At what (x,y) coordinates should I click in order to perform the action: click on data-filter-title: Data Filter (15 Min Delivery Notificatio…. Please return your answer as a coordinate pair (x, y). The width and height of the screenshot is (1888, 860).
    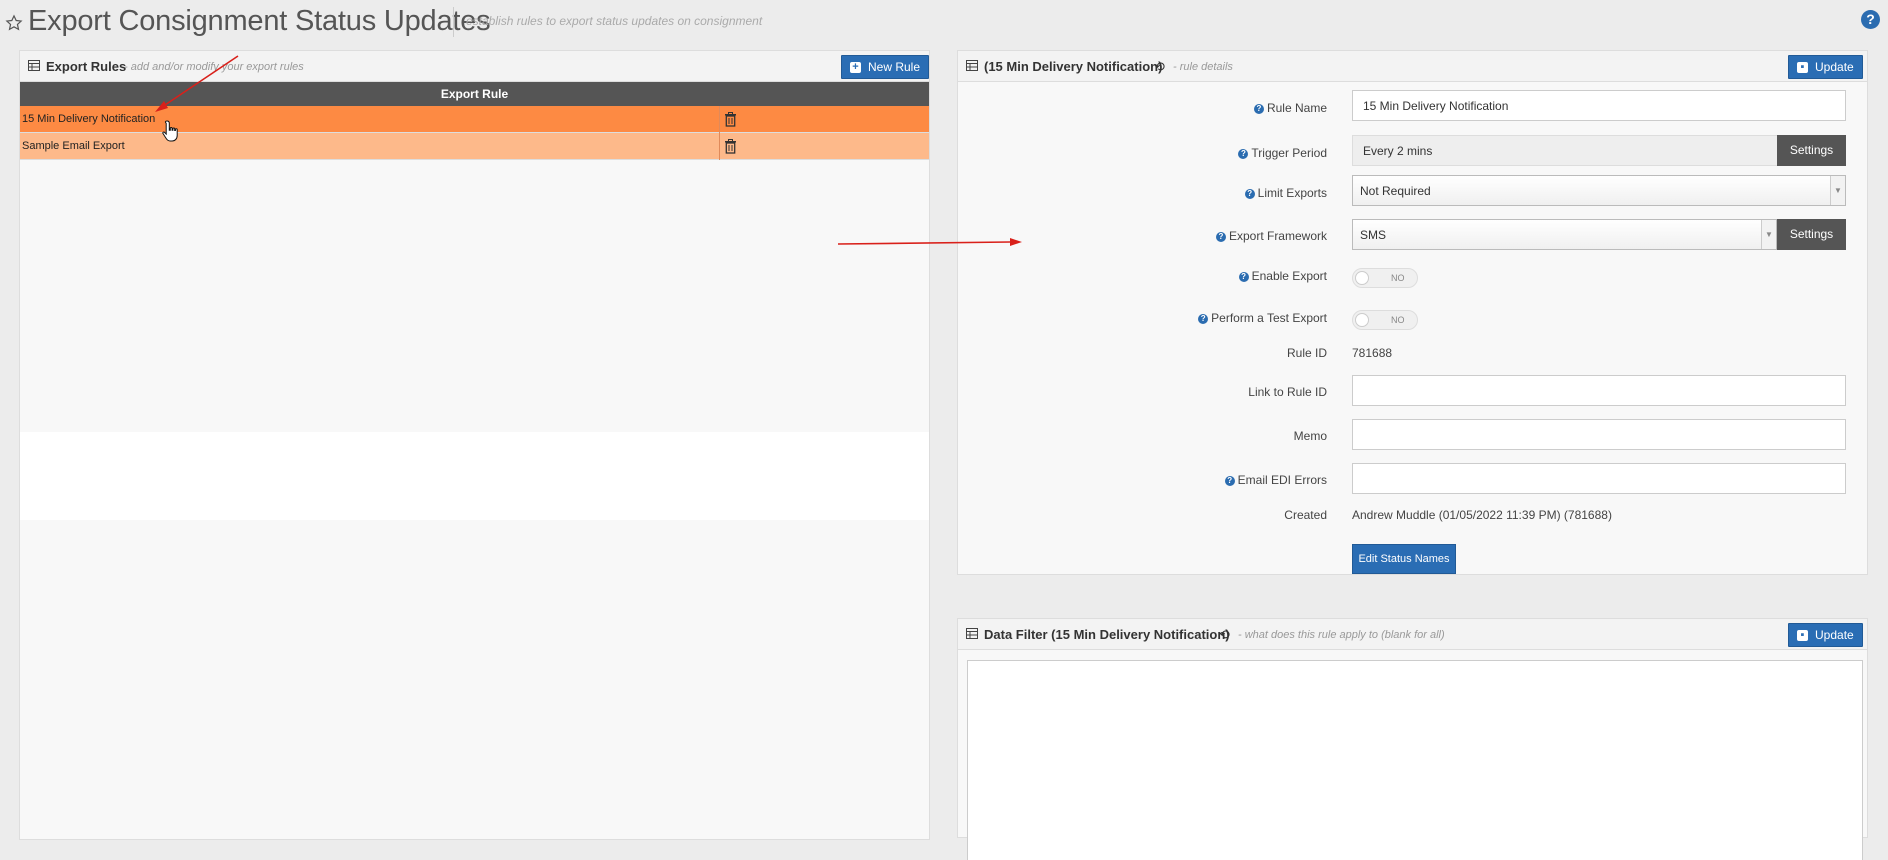
    Looking at the image, I should click on (1107, 634).